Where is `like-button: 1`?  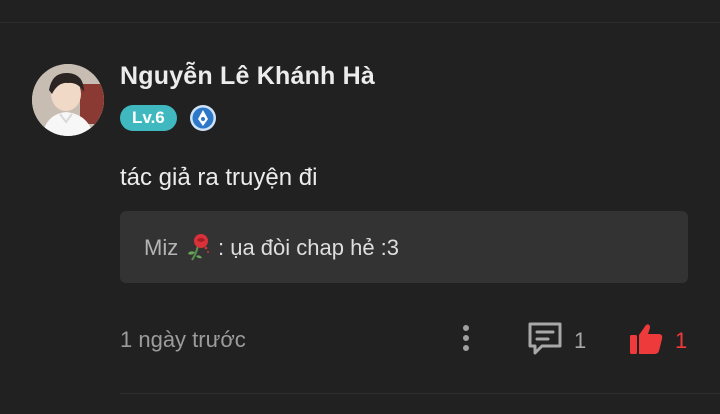
like-button: 1 is located at coordinates (663, 338).